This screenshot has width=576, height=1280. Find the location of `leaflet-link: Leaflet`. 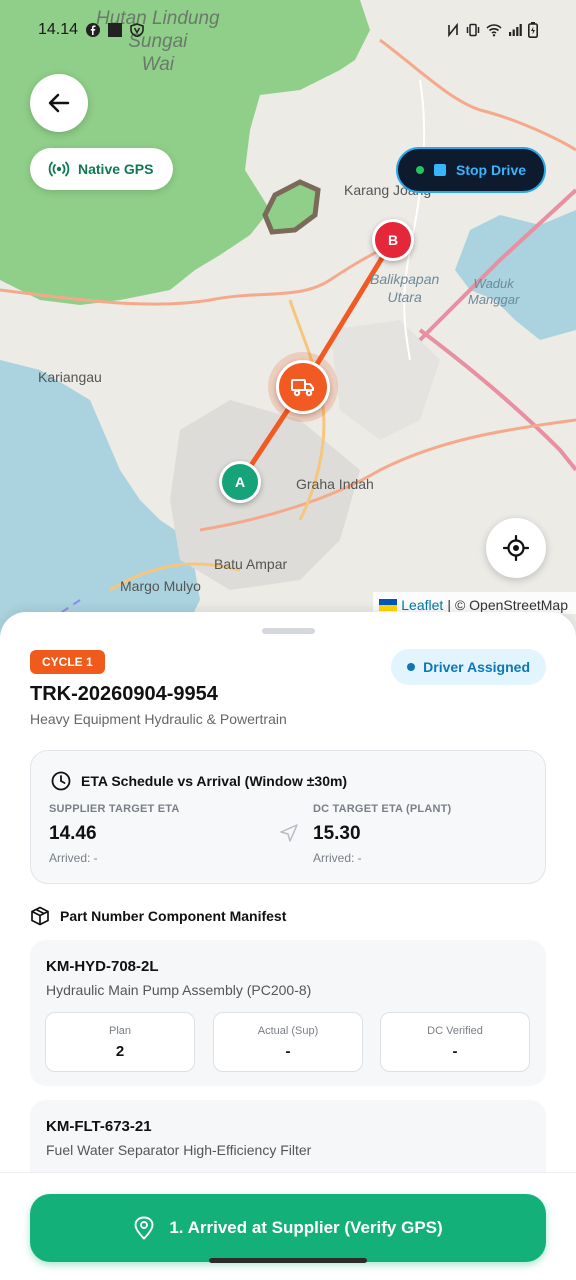

leaflet-link: Leaflet is located at coordinates (422, 605).